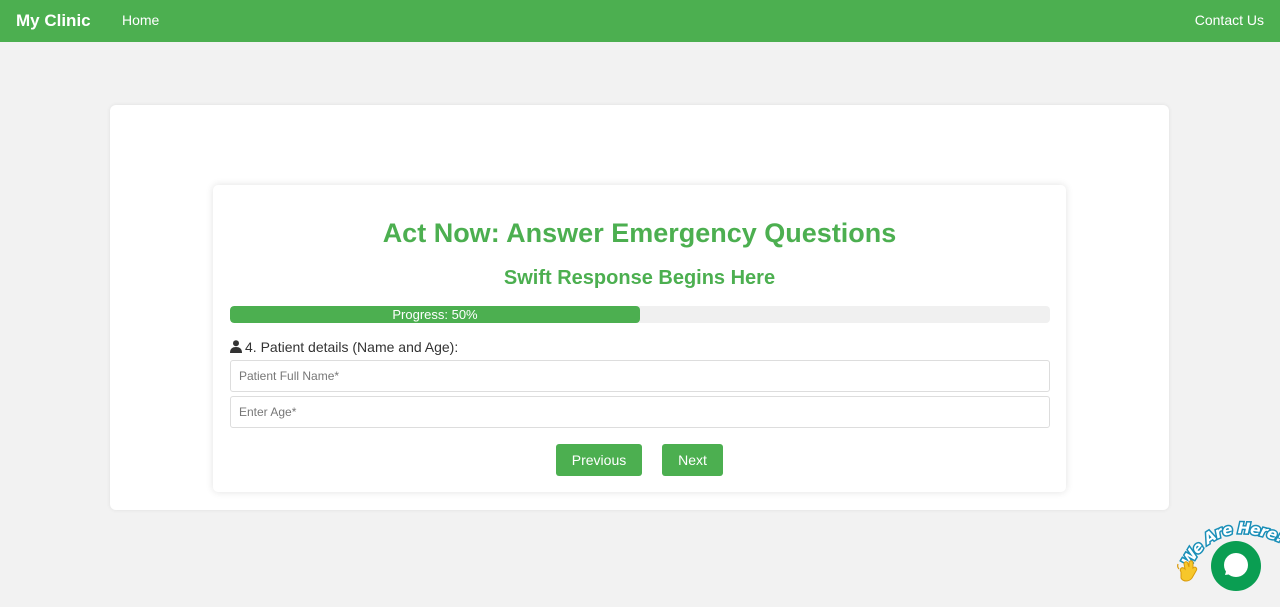  What do you see at coordinates (639, 278) in the screenshot?
I see `form-subtitle: Swift Response Begins Here` at bounding box center [639, 278].